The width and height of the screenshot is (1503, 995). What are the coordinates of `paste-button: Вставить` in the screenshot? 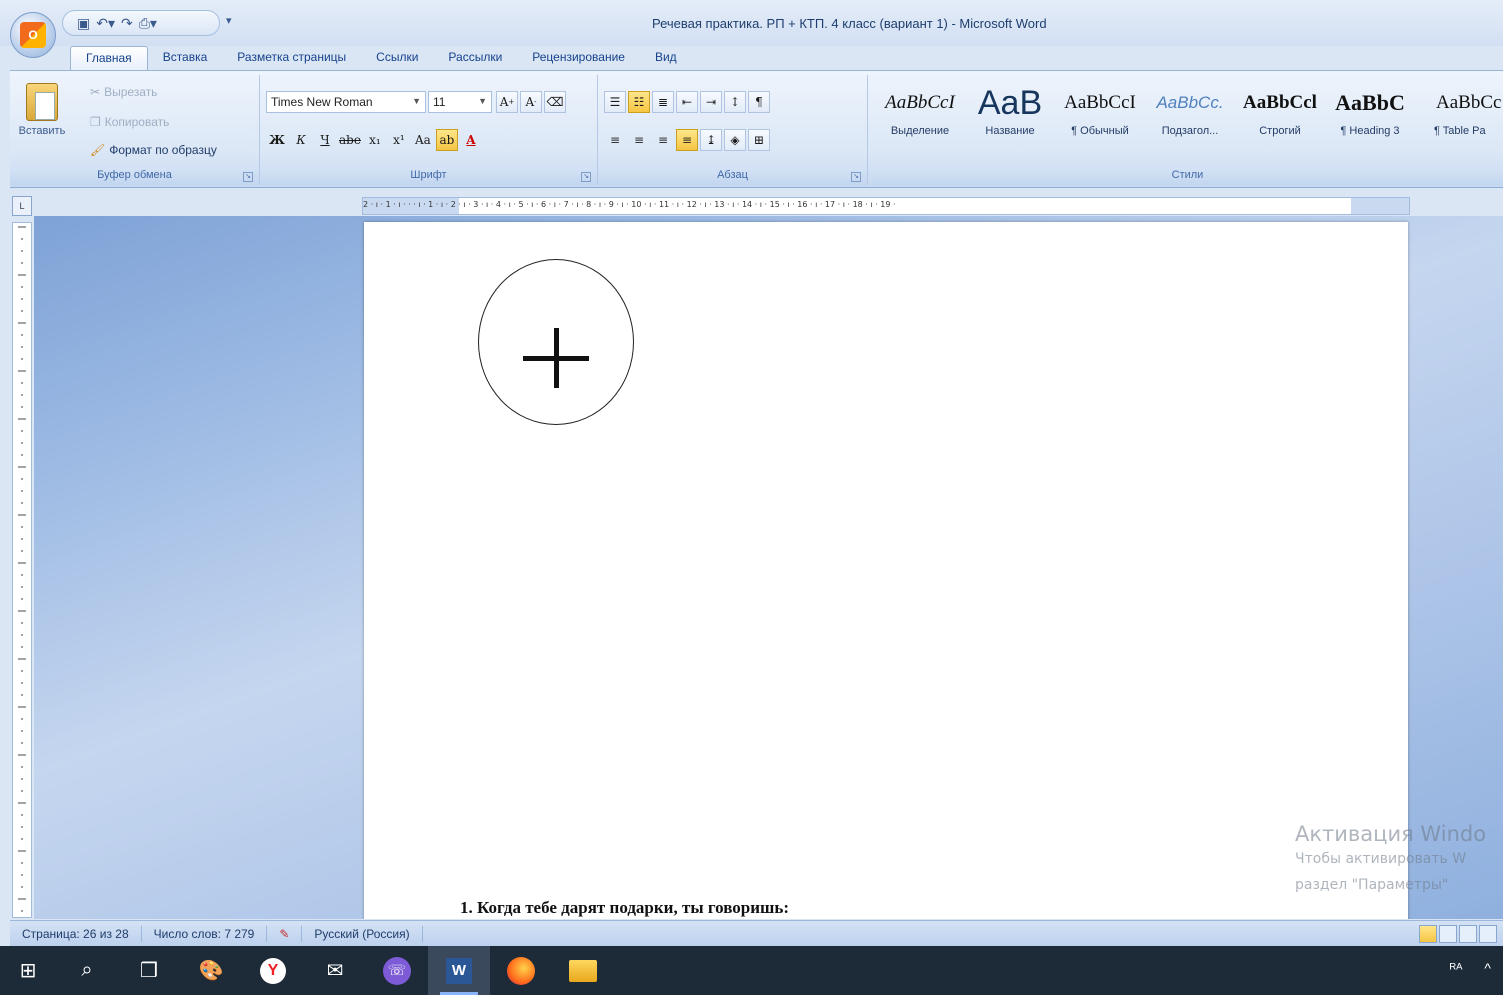 It's located at (42, 118).